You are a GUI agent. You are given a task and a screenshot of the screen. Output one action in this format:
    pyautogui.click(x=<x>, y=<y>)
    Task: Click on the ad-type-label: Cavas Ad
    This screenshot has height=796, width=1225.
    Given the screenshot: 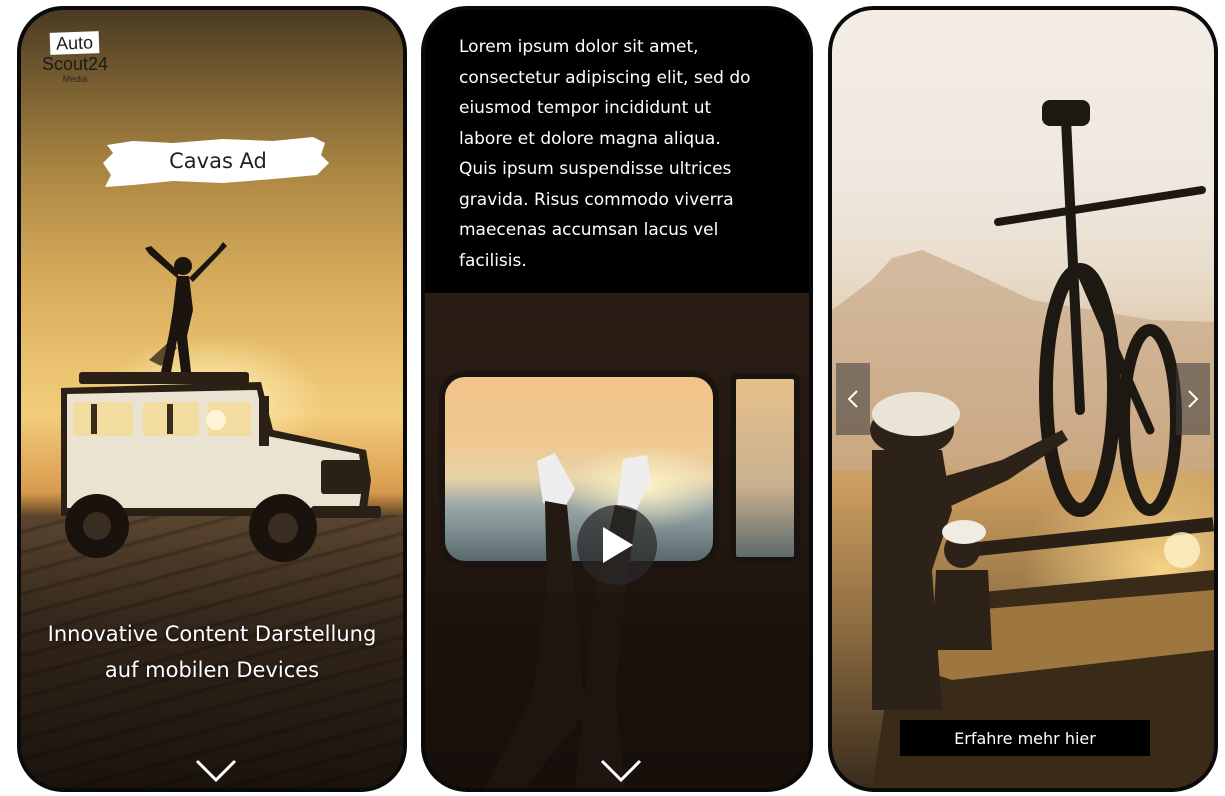 What is the action you would take?
    pyautogui.click(x=218, y=161)
    